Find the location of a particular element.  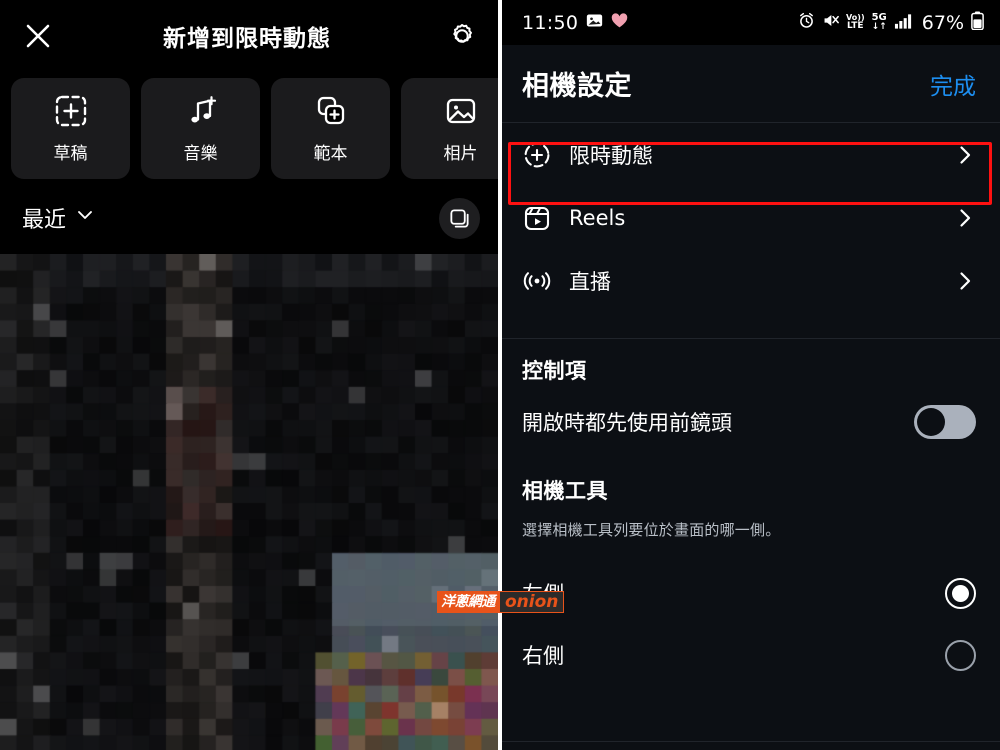

option-label: 右側 is located at coordinates (543, 656).